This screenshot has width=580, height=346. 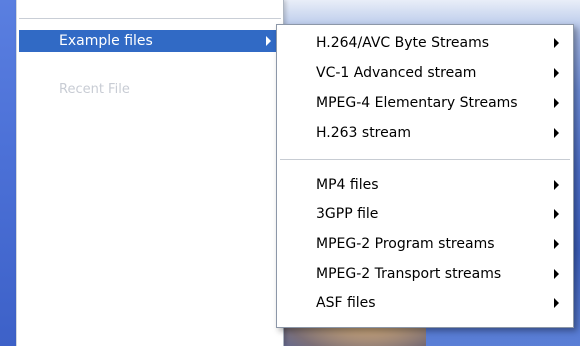 I want to click on submenu-item-label: MPEG-4 Elementary Streams, so click(x=417, y=103).